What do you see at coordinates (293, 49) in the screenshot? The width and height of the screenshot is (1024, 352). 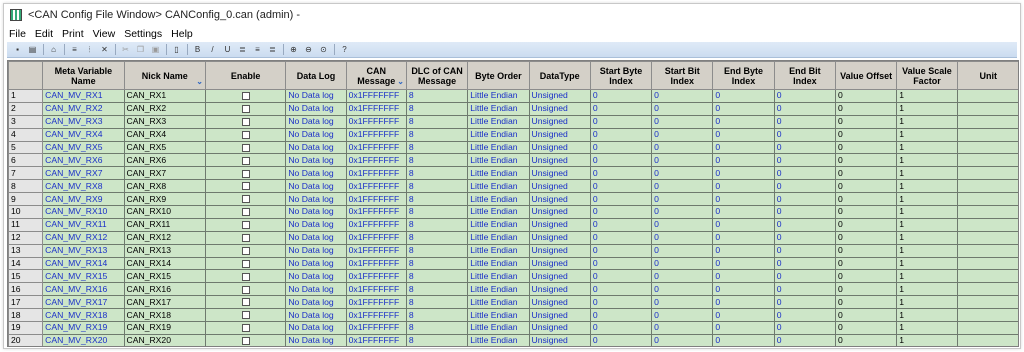 I see `zoom-in-icon: ⊕` at bounding box center [293, 49].